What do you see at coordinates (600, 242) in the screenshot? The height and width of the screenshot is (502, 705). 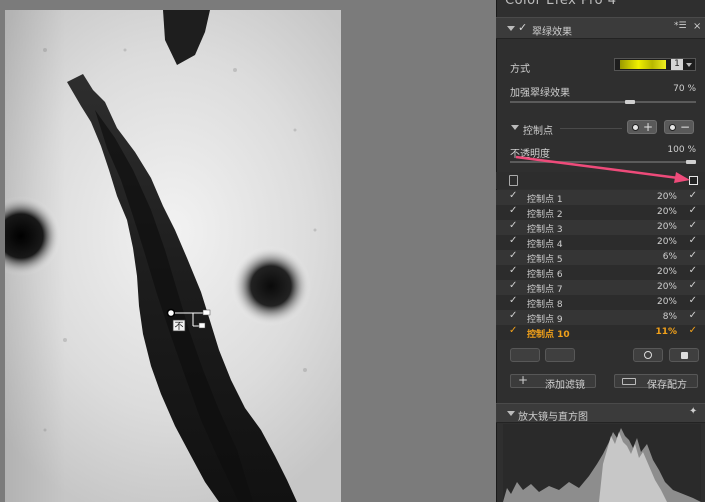 I see `control-point-row: ✓ 控制点 4 20% ✓` at bounding box center [600, 242].